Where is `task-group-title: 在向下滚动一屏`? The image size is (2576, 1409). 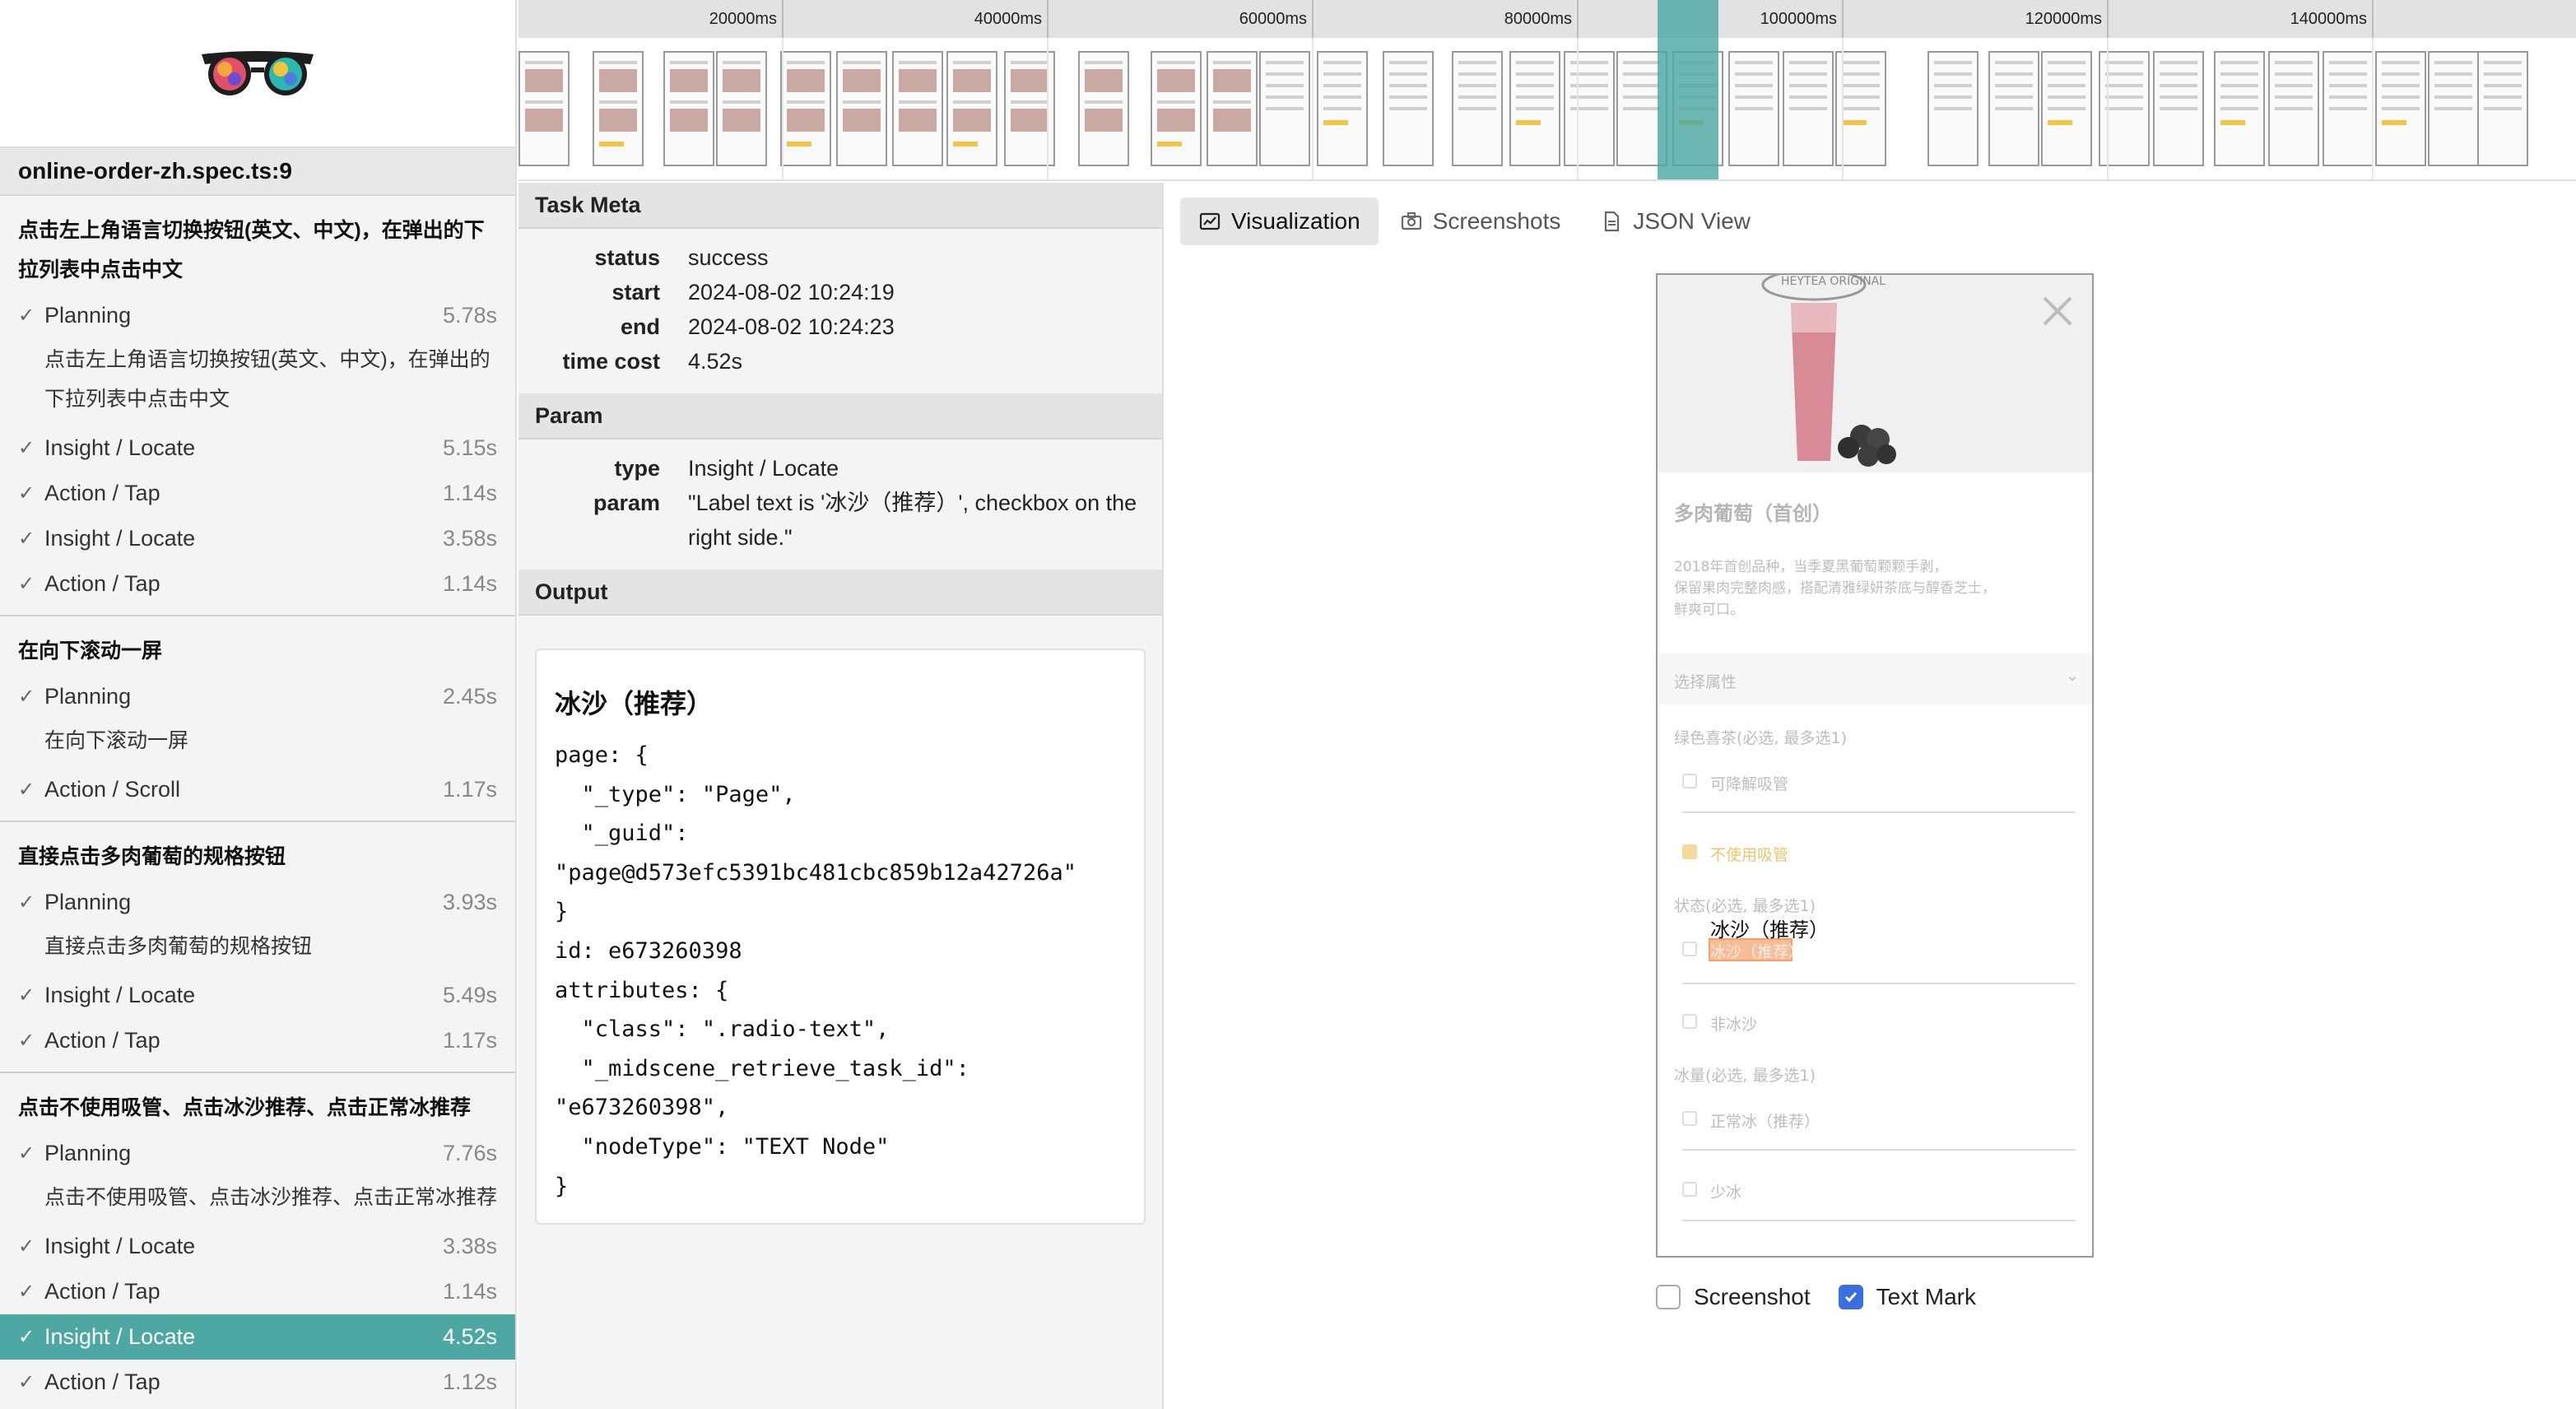 task-group-title: 在向下滚动一屏 is located at coordinates (90, 651).